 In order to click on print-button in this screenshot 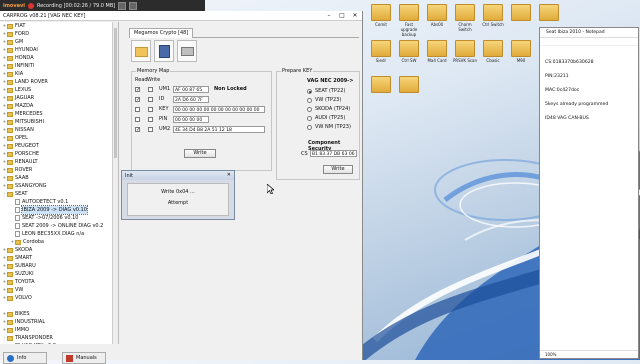, I will do `click(187, 51)`.